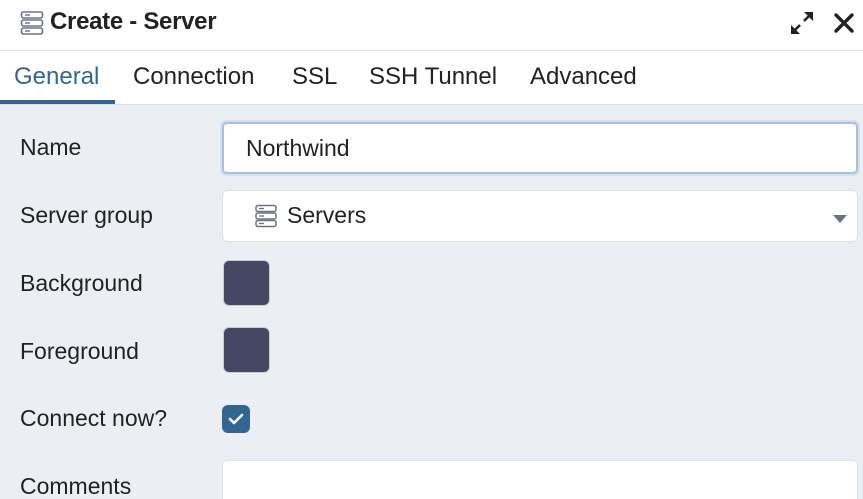  I want to click on foreground-label: Foreground, so click(79, 351).